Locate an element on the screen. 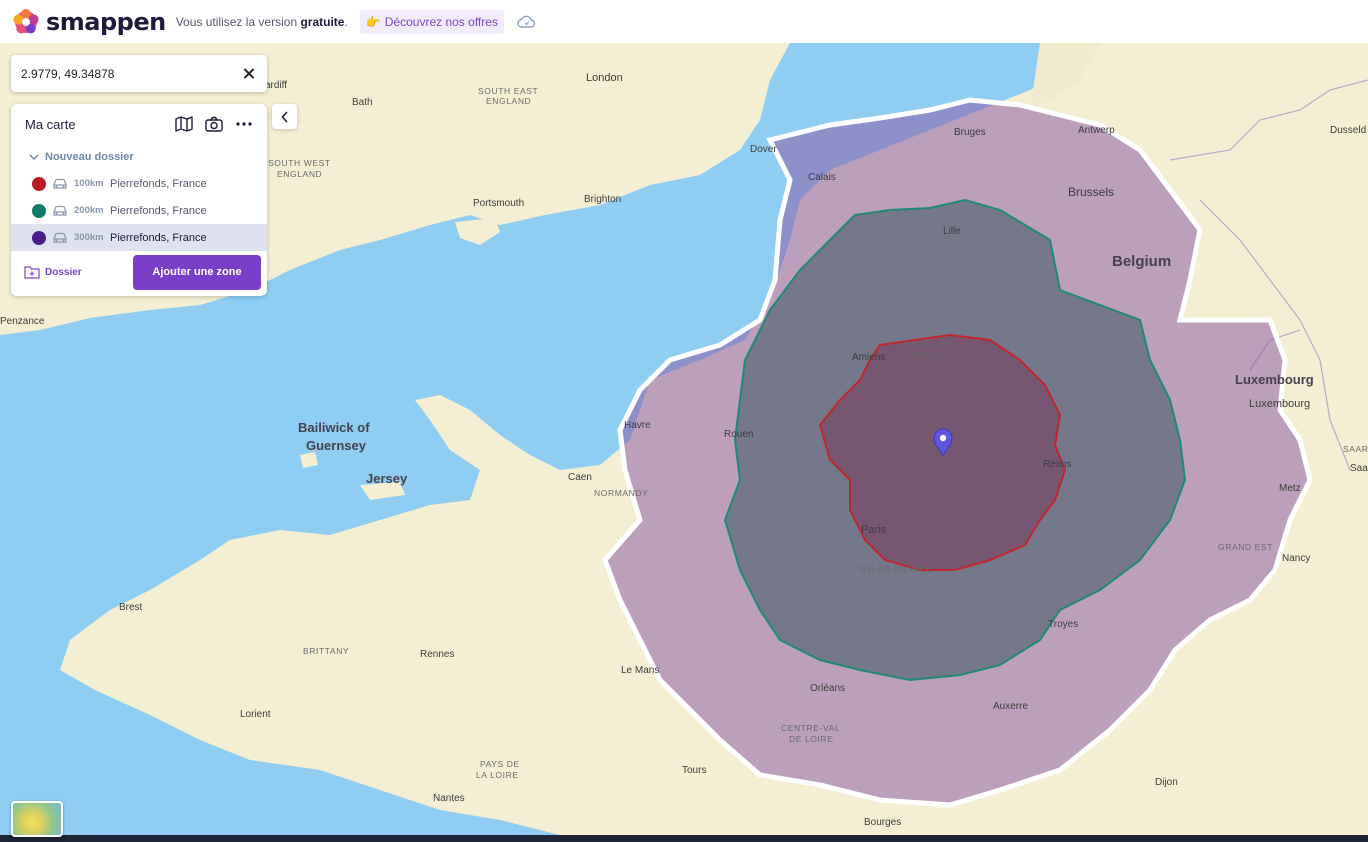 The height and width of the screenshot is (842, 1368). bottom-strip is located at coordinates (684, 838).